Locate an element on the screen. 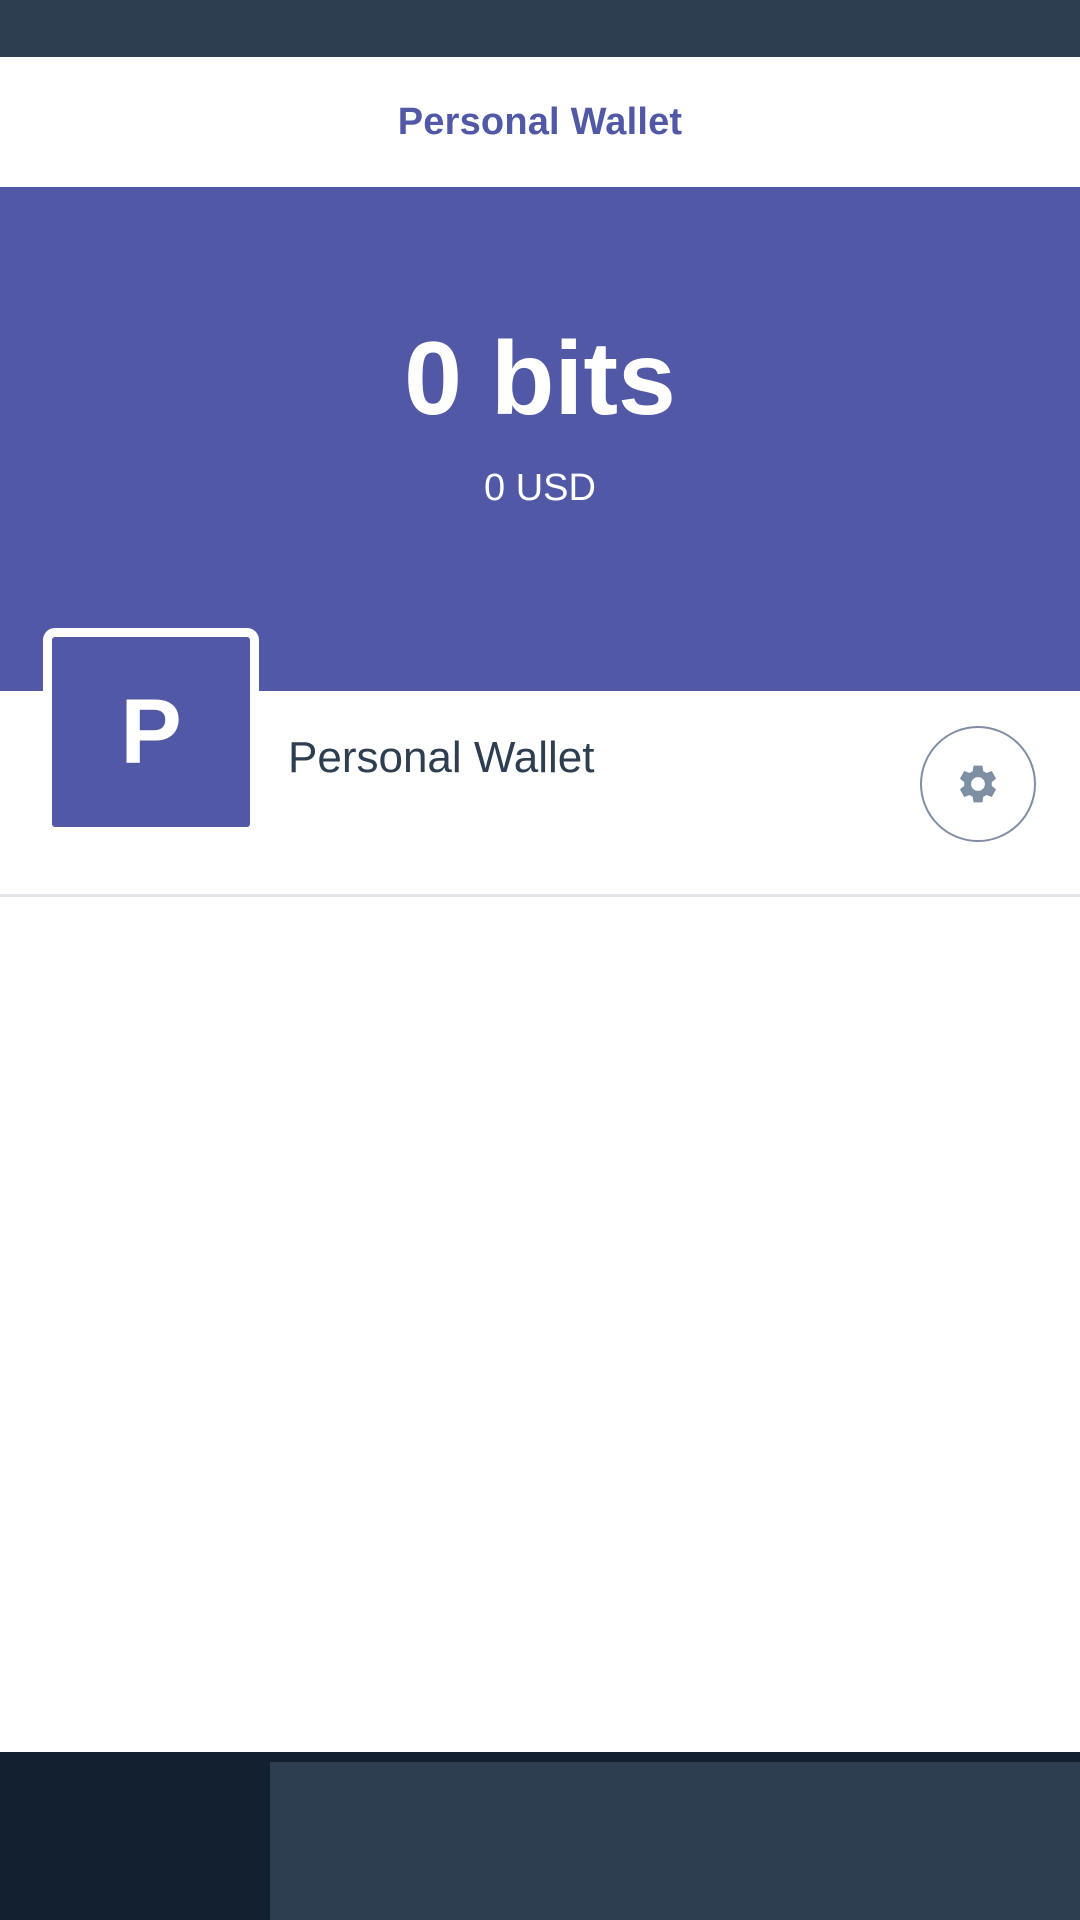 The image size is (1080, 1920). balance-fiat-value: 0 USD is located at coordinates (540, 488).